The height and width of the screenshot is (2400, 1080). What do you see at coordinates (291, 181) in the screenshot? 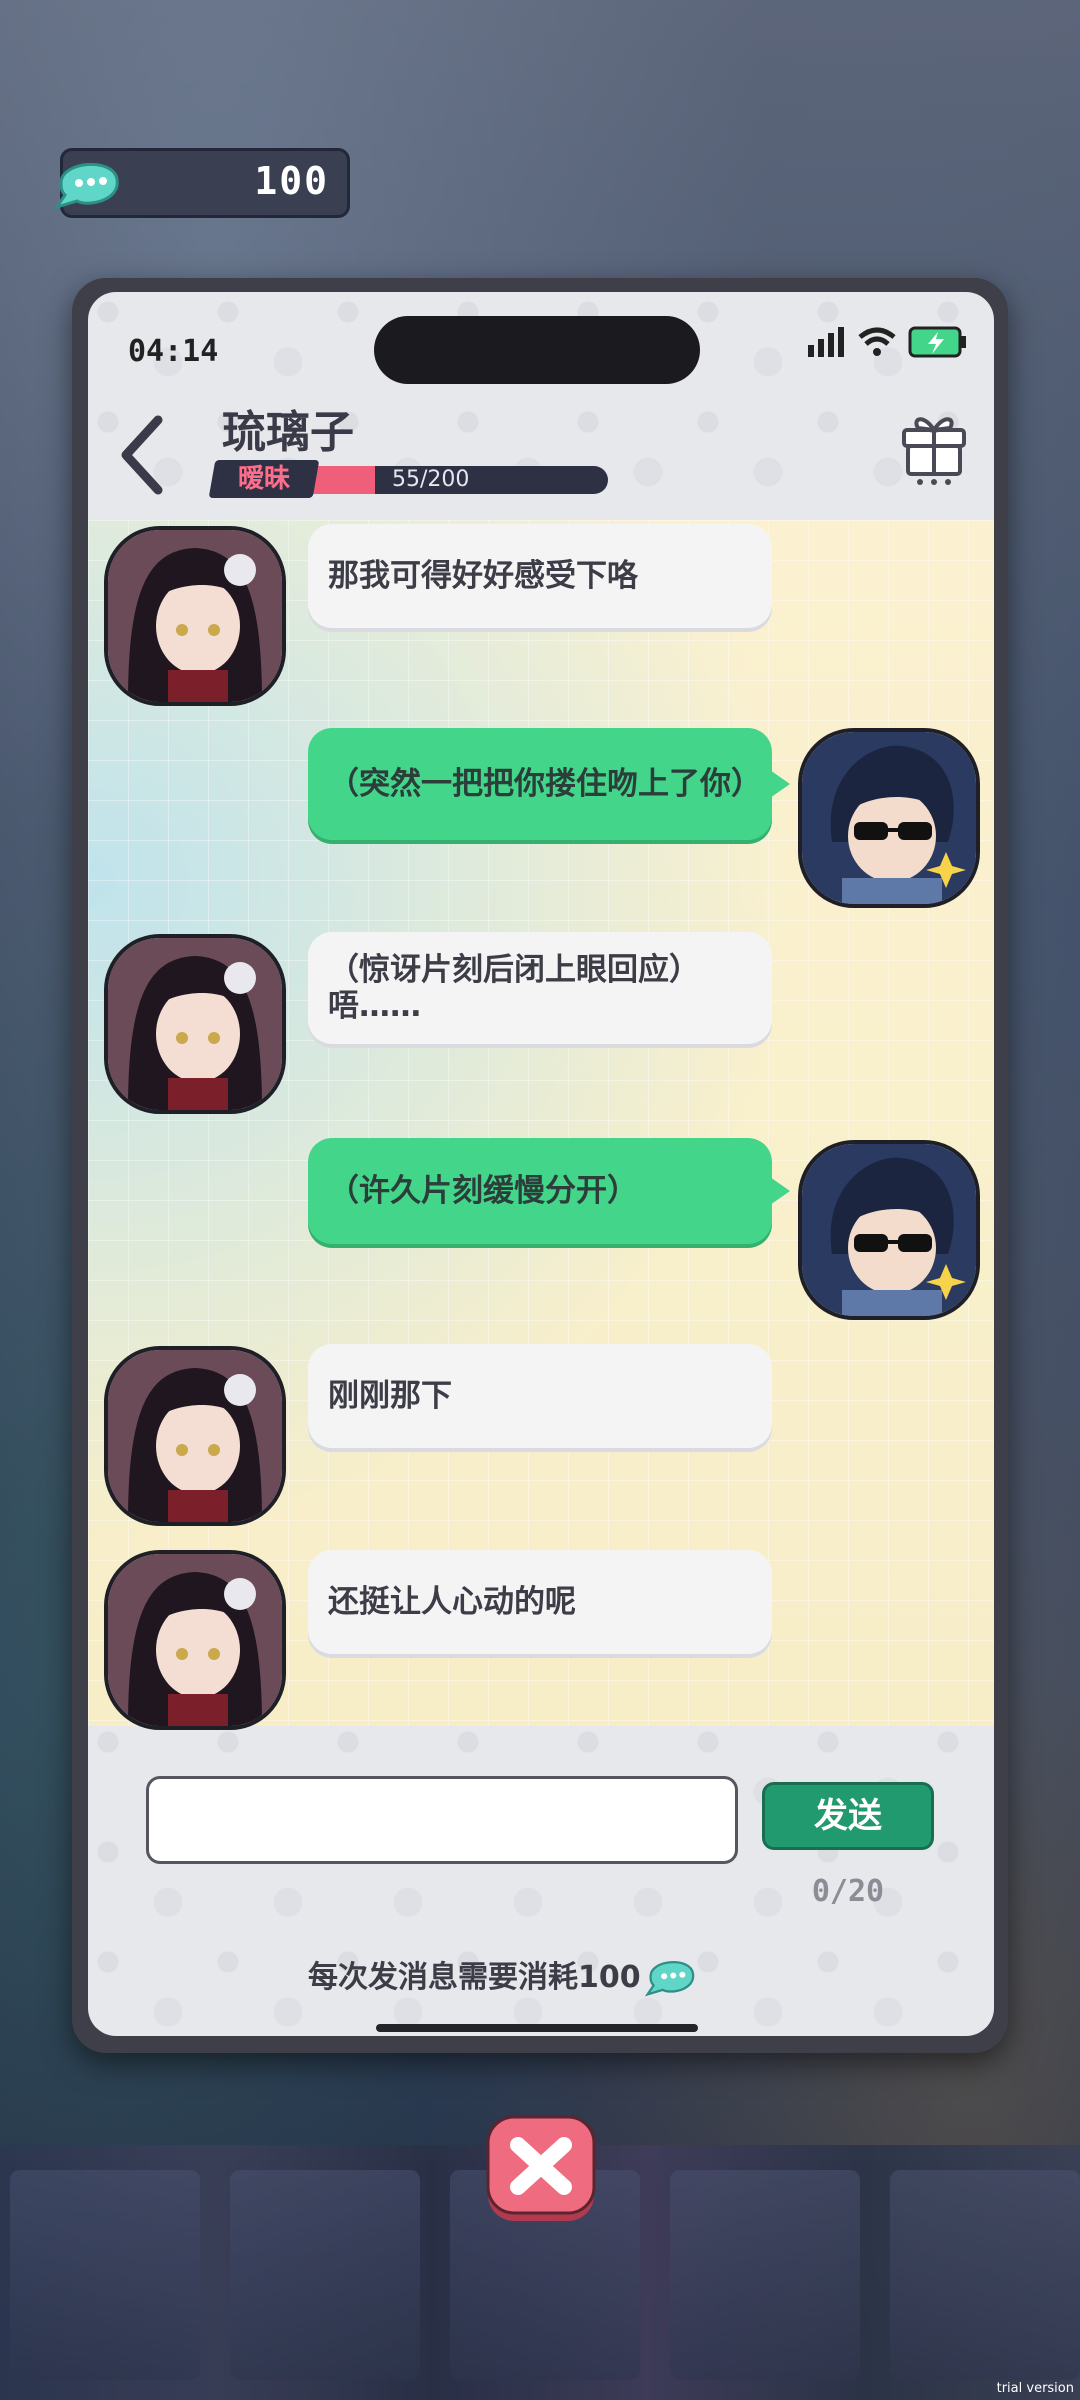
I see `currency-amount: 100` at bounding box center [291, 181].